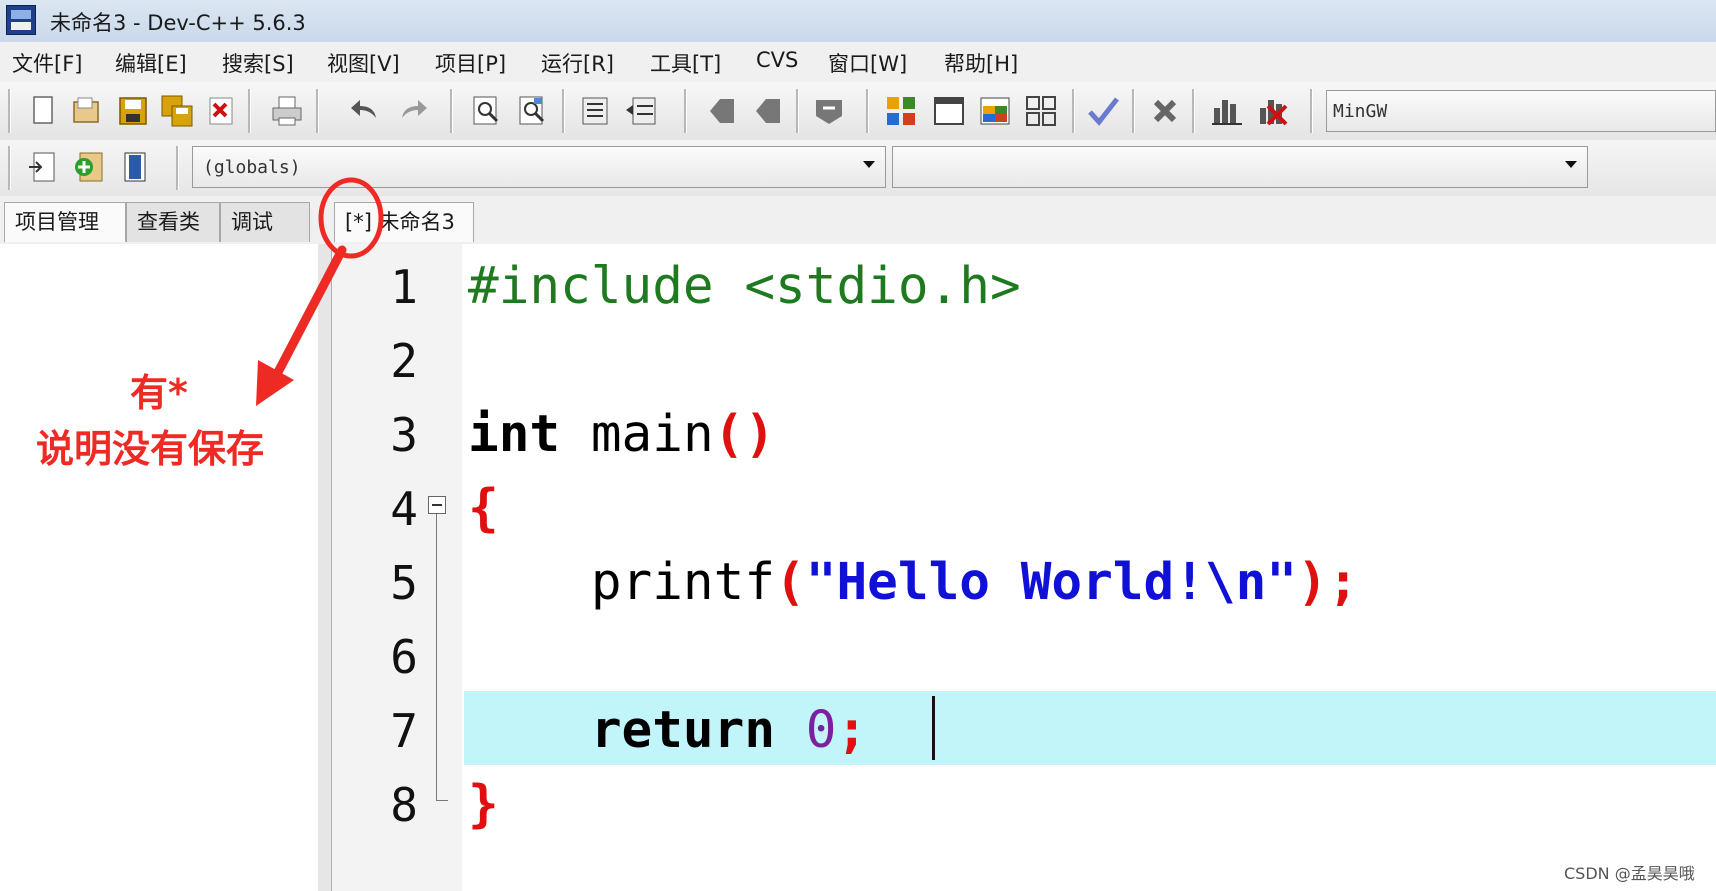 This screenshot has width=1716, height=891. I want to click on annotation-text-star: 有*, so click(159, 393).